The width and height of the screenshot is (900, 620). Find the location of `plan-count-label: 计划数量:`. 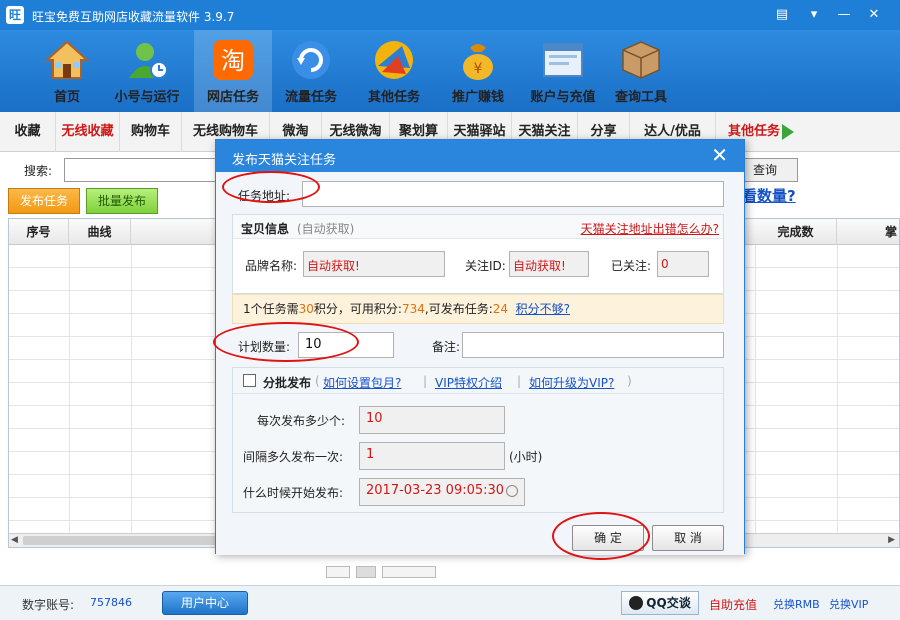

plan-count-label: 计划数量: is located at coordinates (264, 347).